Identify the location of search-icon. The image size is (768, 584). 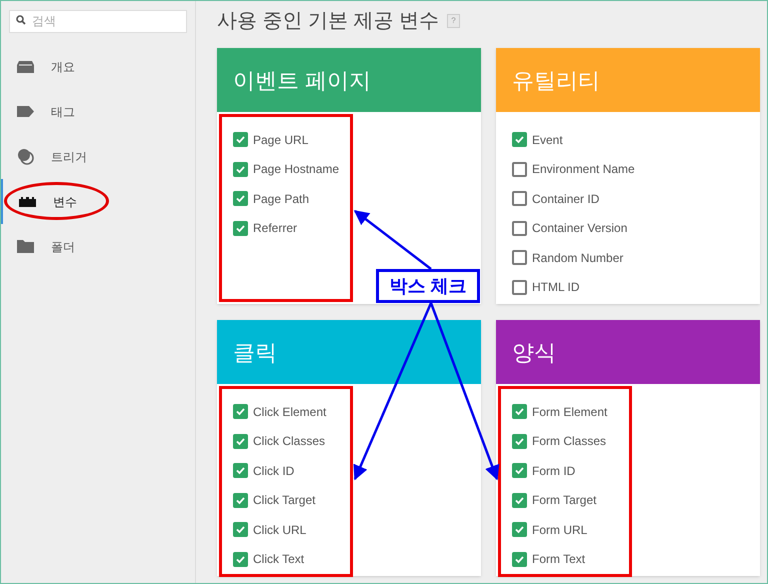
(21, 20).